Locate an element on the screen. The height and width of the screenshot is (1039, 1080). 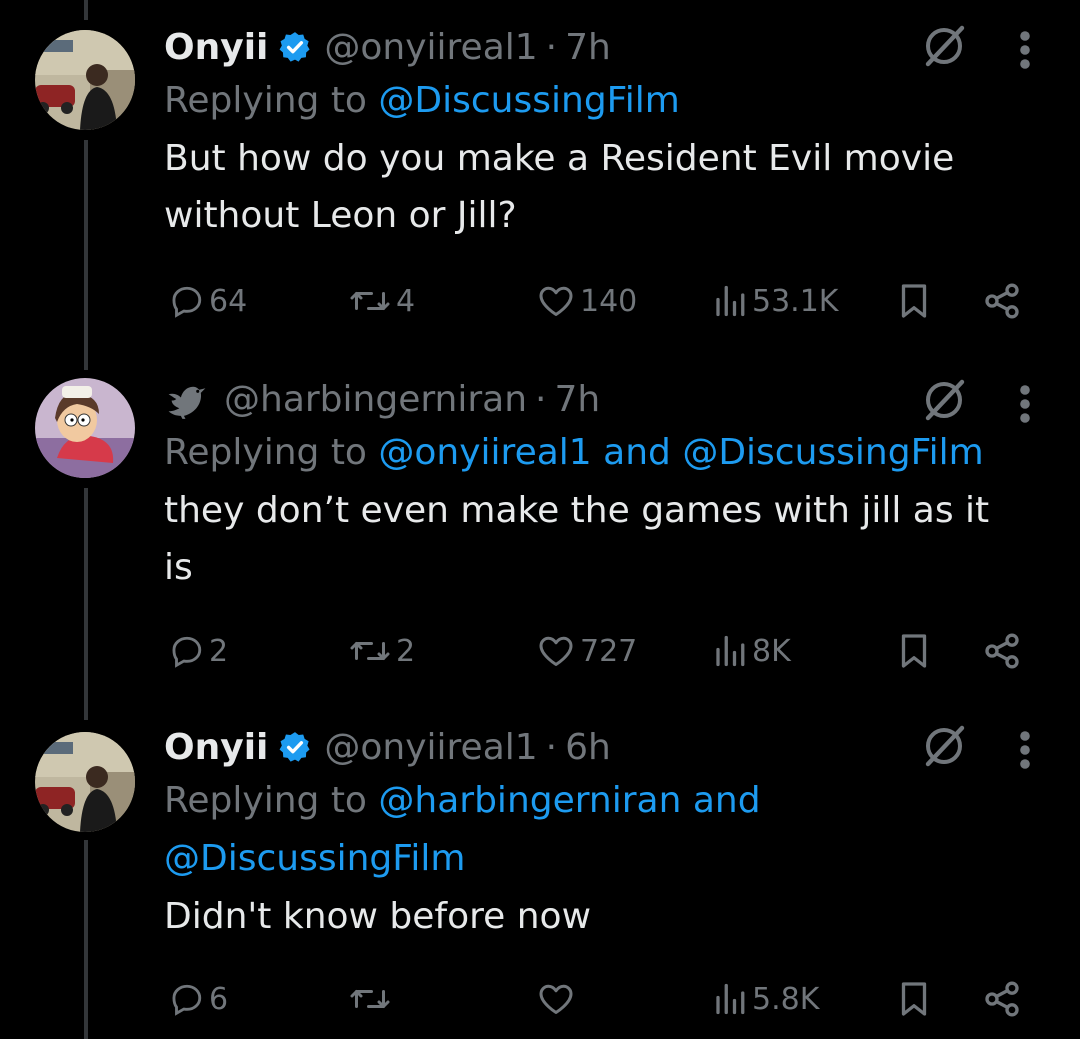
like-button is located at coordinates (556, 999).